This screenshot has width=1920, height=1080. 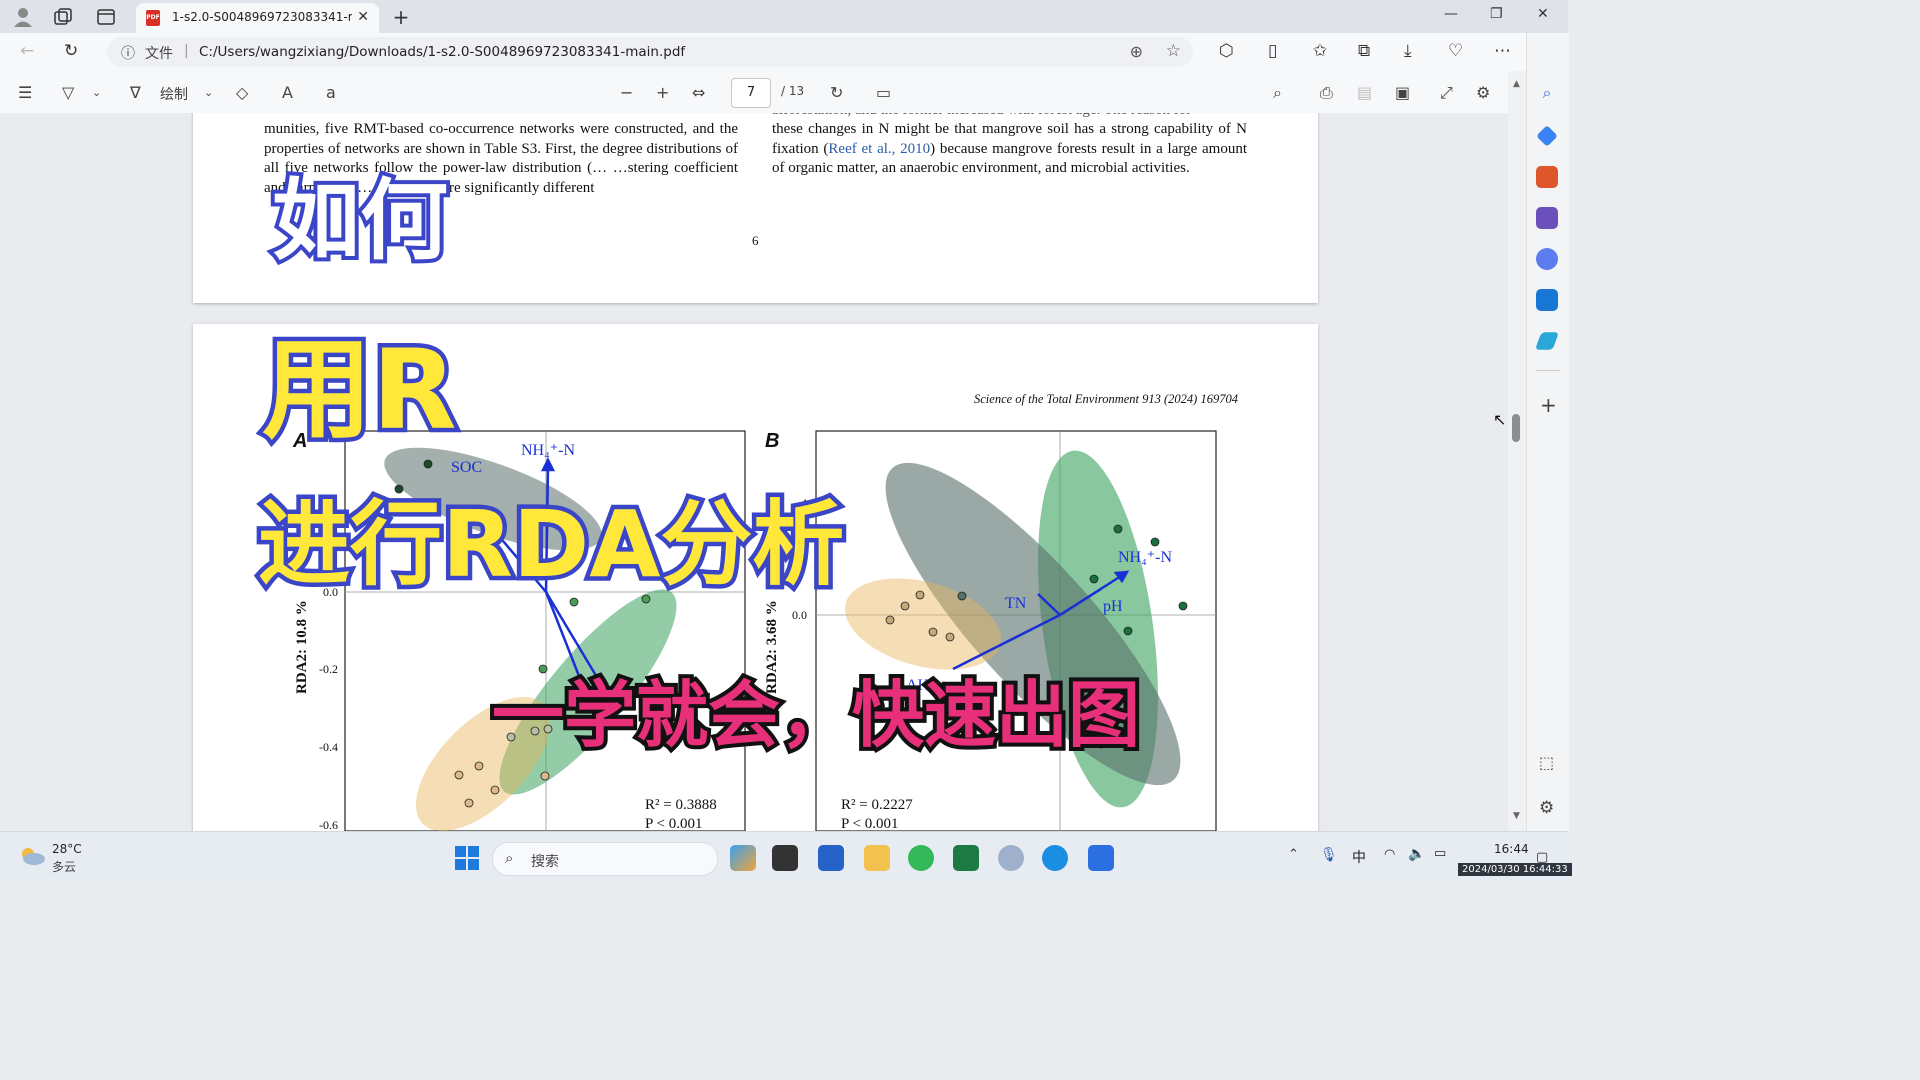 I want to click on contents-icon: ☰, so click(x=25, y=92).